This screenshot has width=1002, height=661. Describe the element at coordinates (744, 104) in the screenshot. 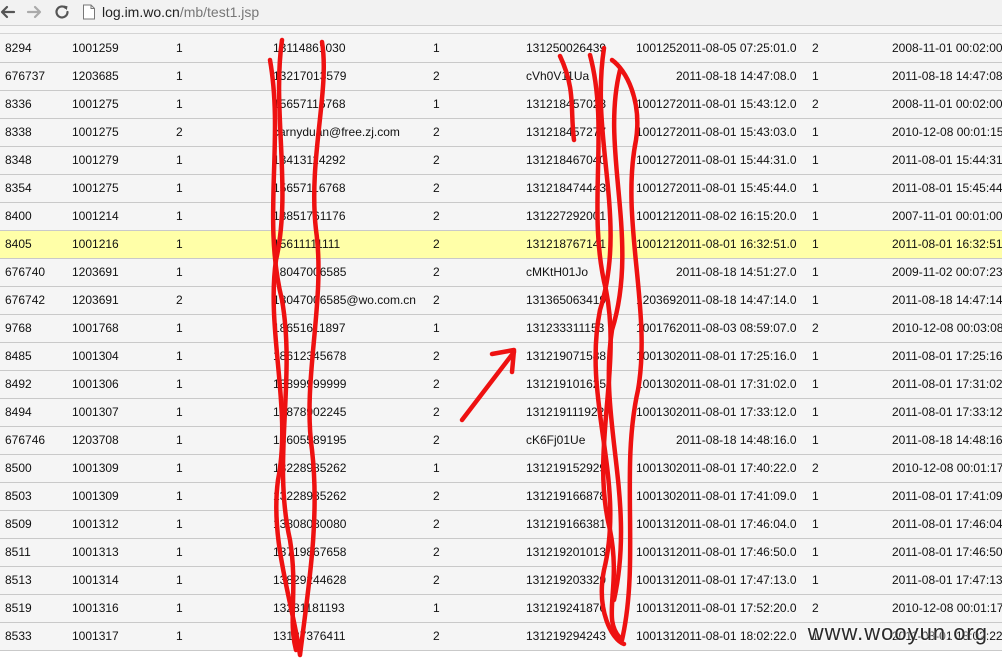

I see `table-cell: 2011-08-01 15:43:12.0` at that location.